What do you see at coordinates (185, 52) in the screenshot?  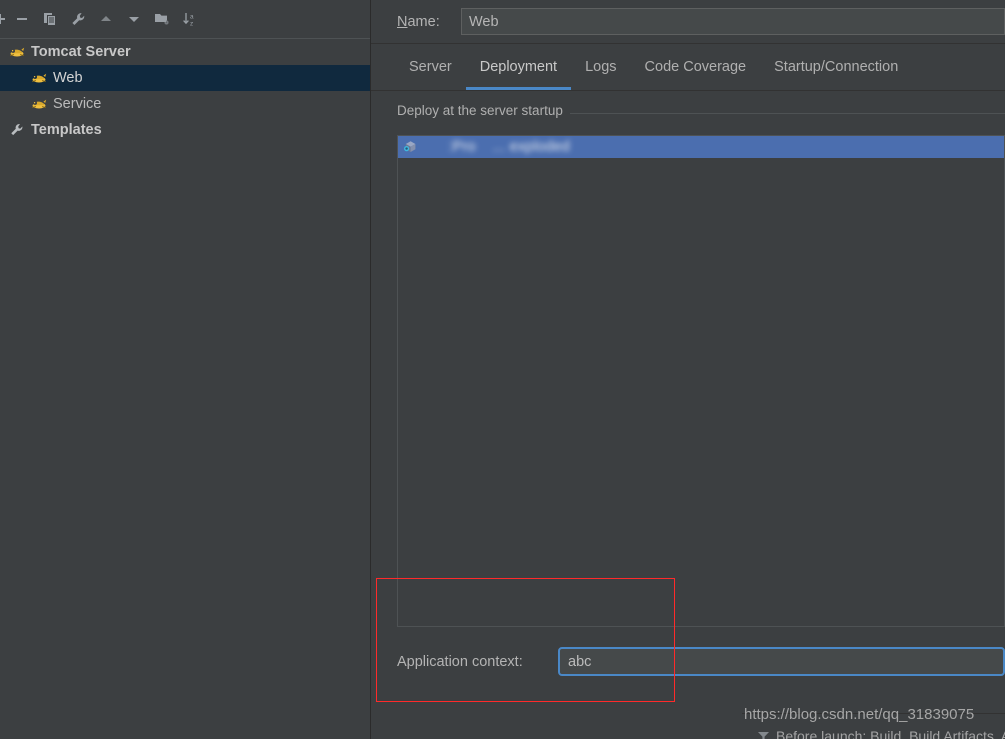 I see `tree-item-tomcat-server: Tomcat Server` at bounding box center [185, 52].